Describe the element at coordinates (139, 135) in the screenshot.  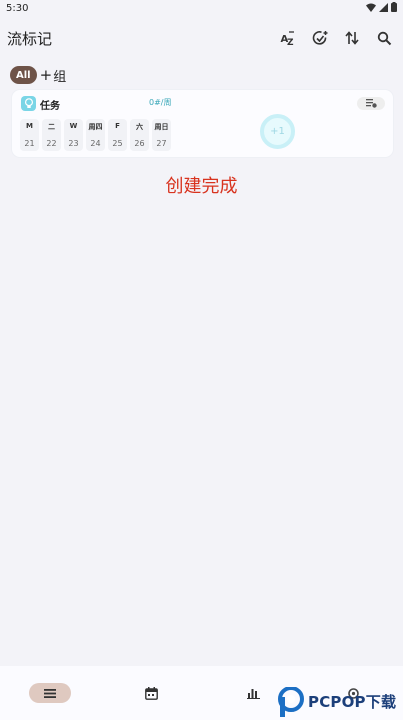
I see `day-cell: 六 26` at that location.